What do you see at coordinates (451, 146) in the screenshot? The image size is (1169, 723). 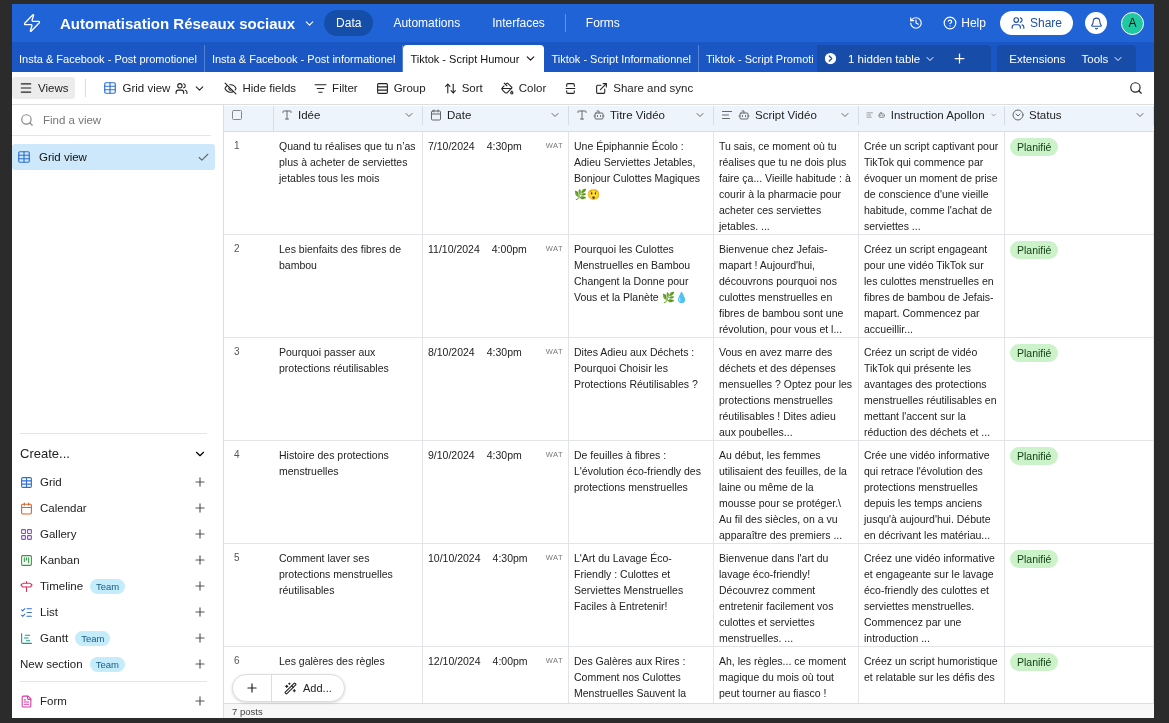 I see `date-cell-text: 7/10/2024` at bounding box center [451, 146].